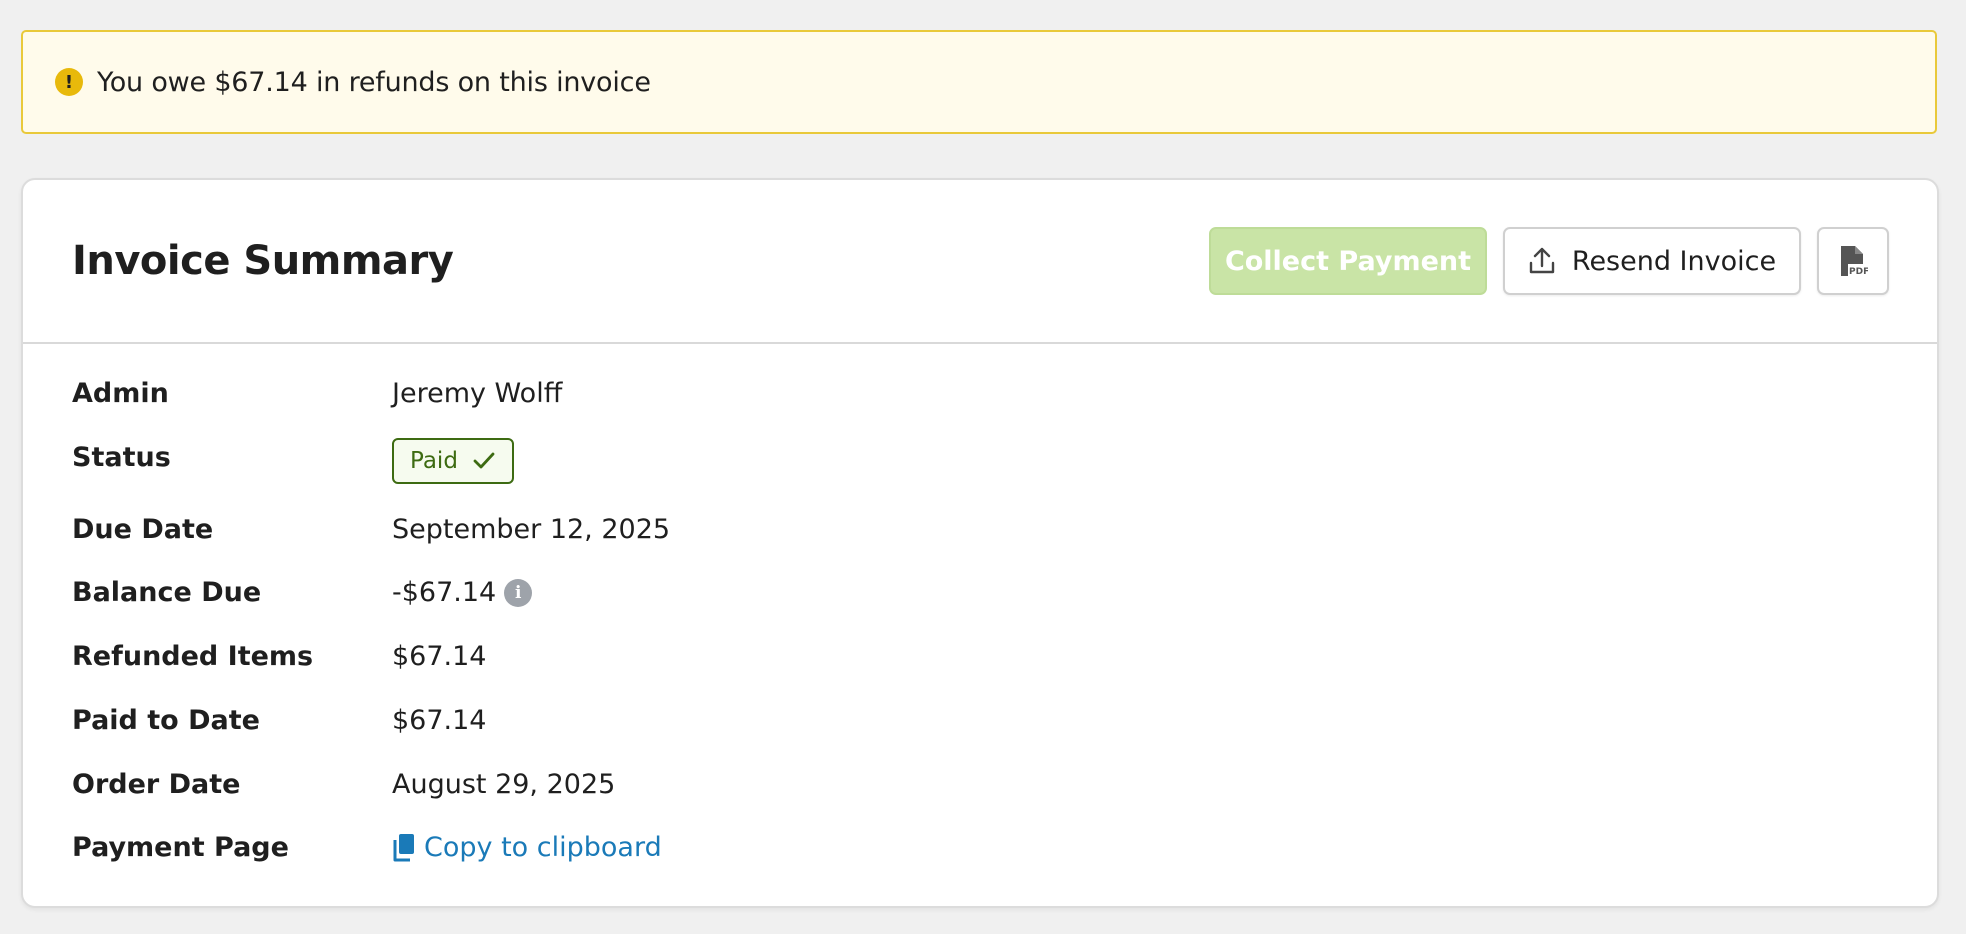  I want to click on detail-label: Refunded Items, so click(193, 656).